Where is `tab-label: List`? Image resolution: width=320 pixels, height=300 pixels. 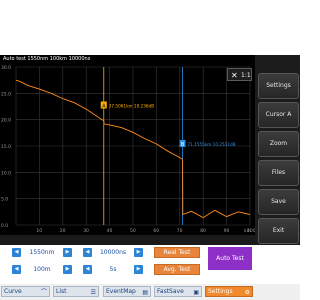
tab-label: List is located at coordinates (61, 291).